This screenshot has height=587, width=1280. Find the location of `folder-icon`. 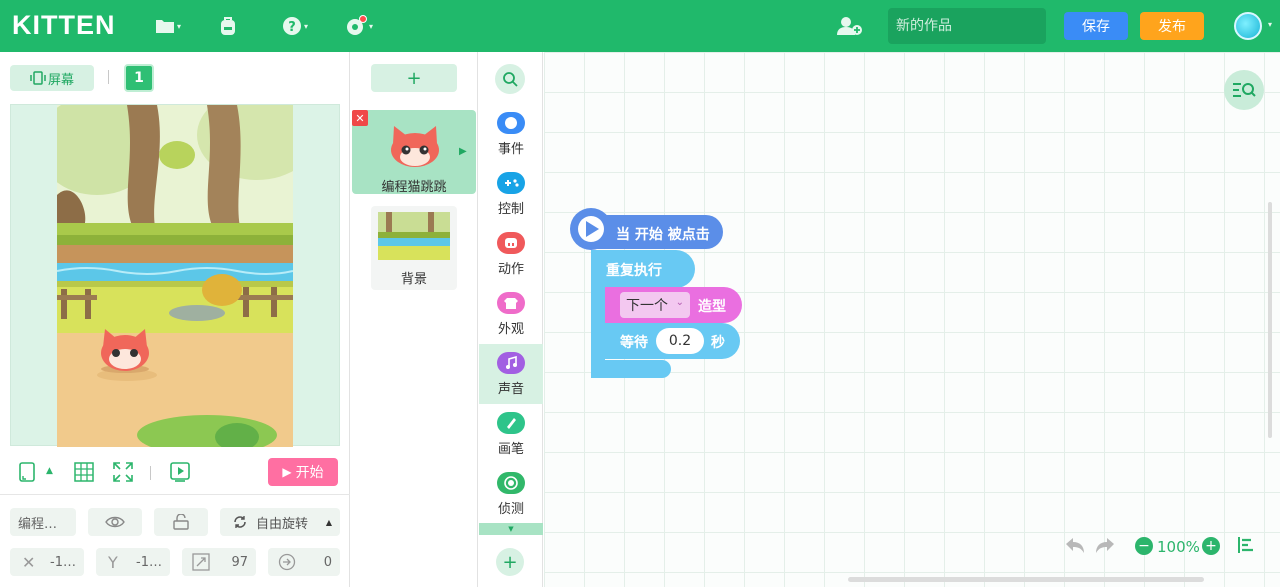

folder-icon is located at coordinates (165, 26).